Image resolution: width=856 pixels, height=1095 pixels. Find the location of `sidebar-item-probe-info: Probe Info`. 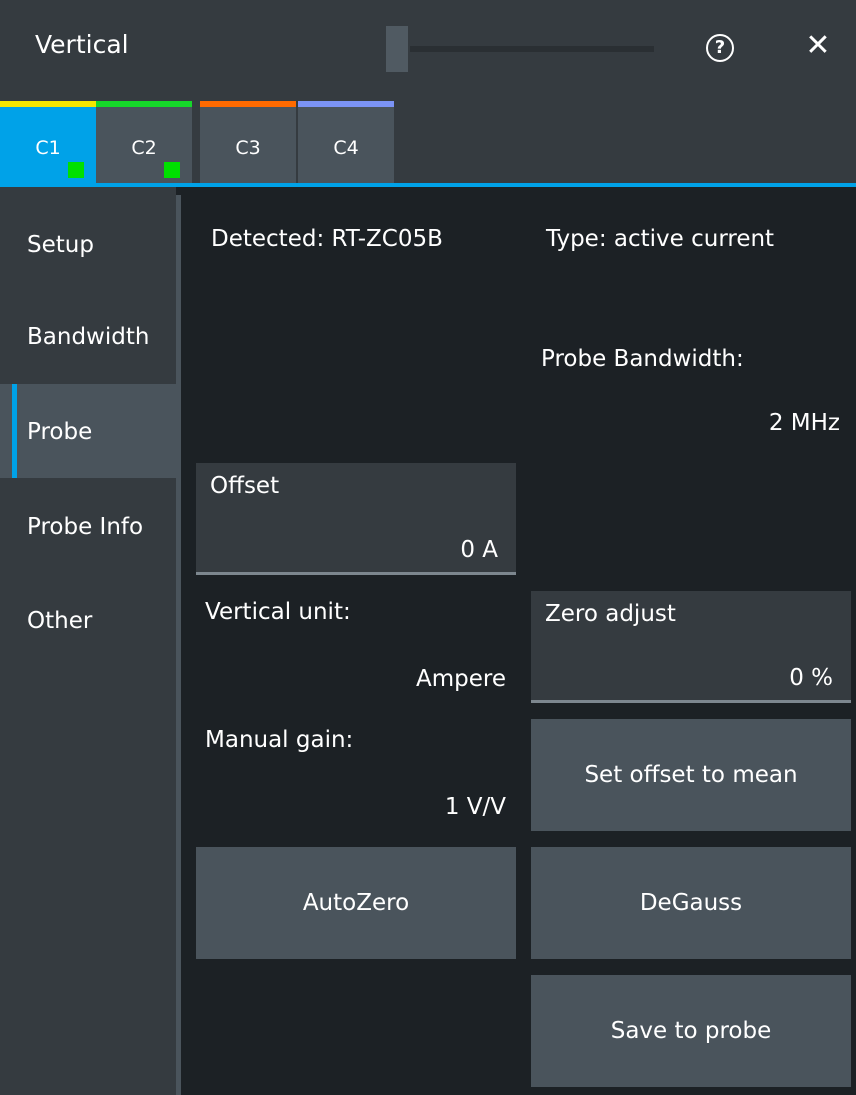

sidebar-item-probe-info: Probe Info is located at coordinates (88, 526).